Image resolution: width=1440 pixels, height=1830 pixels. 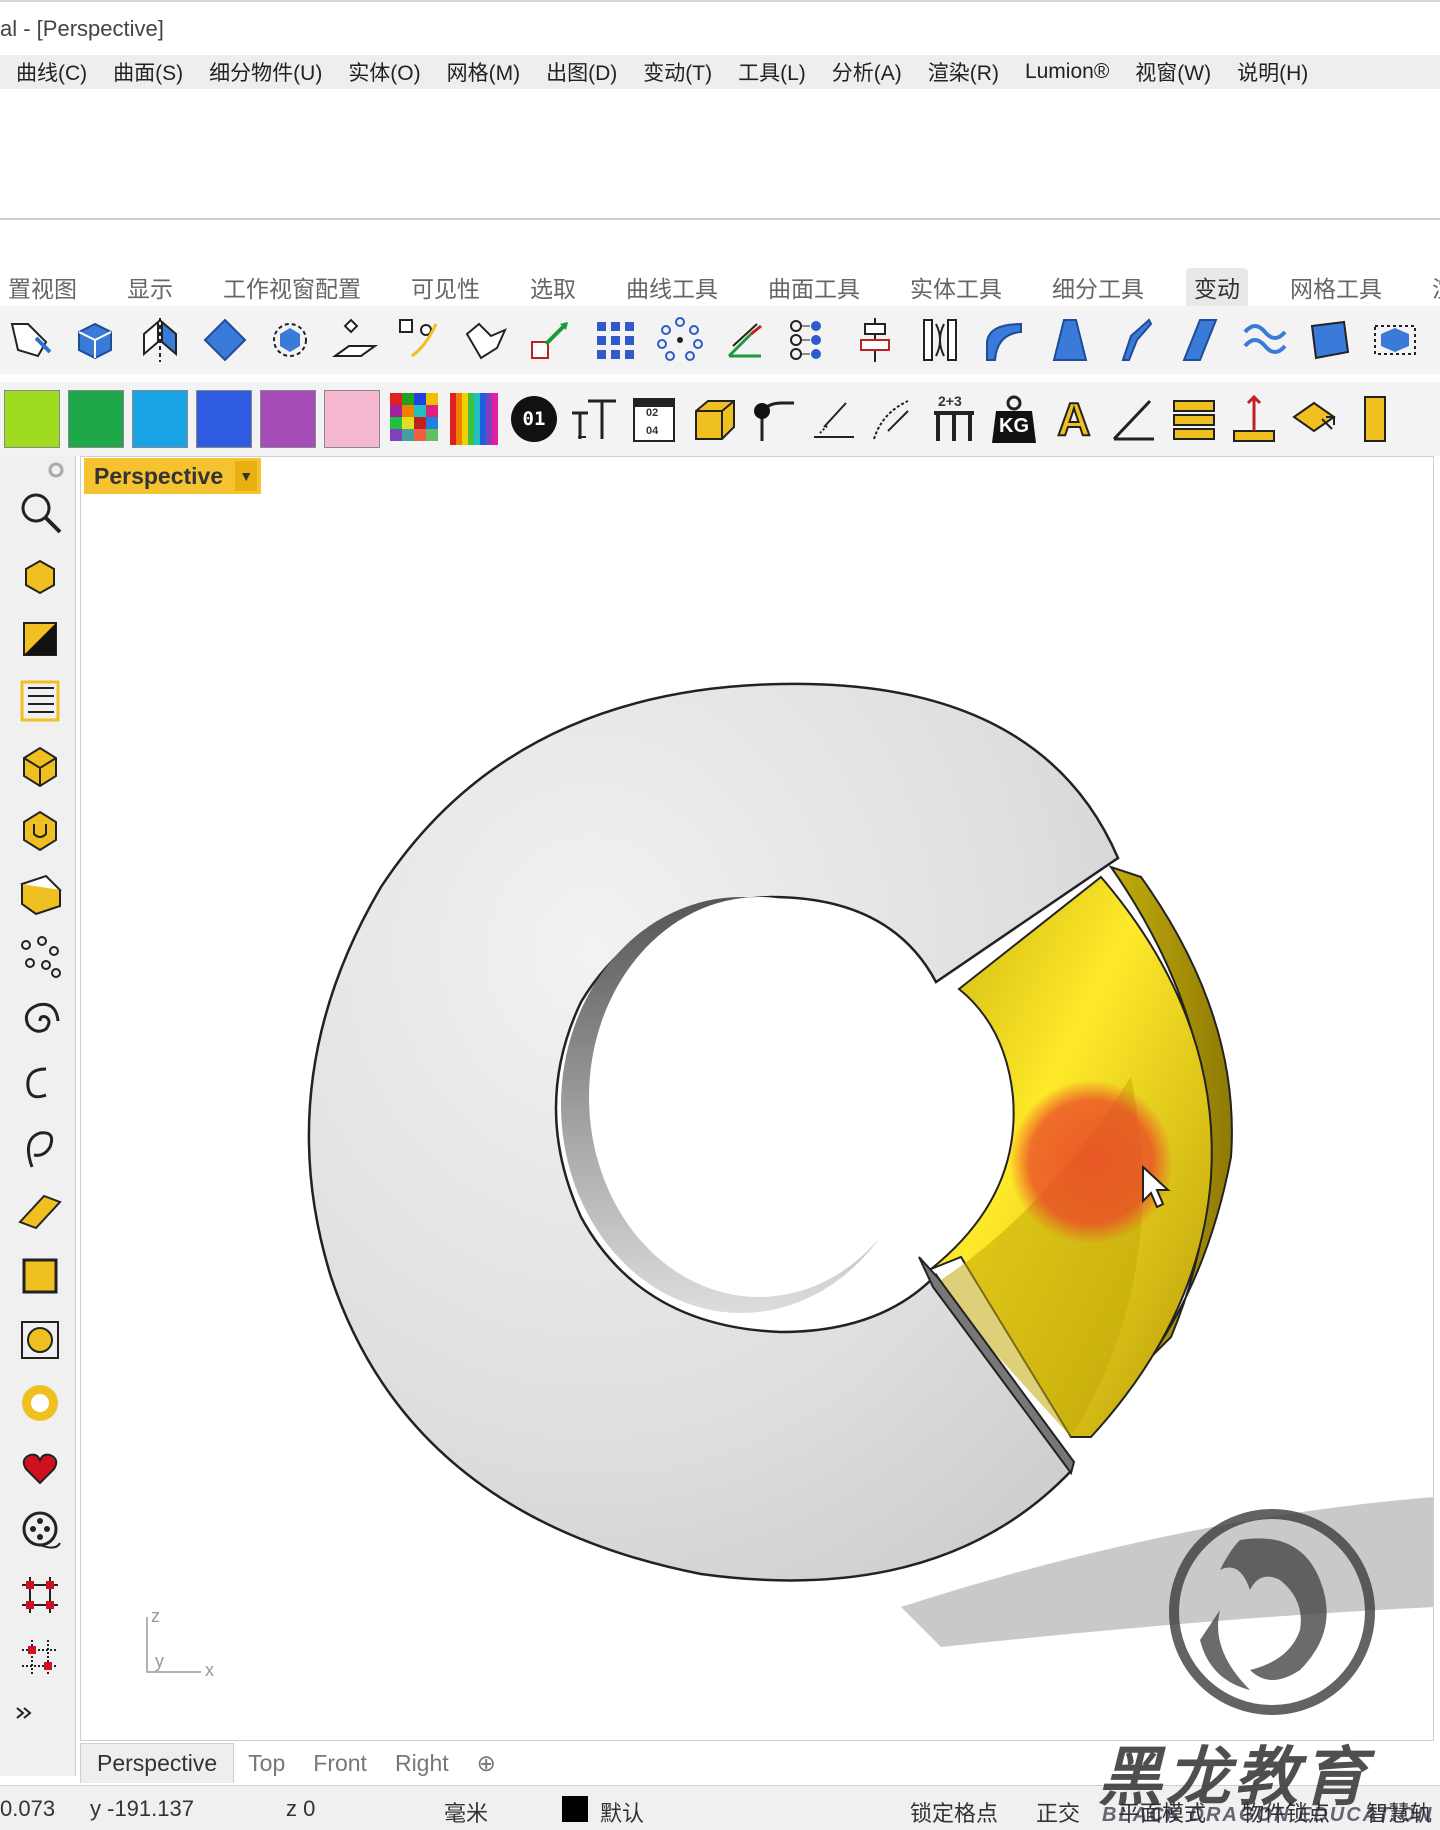 I want to click on color-swatch-cyan, so click(x=160, y=419).